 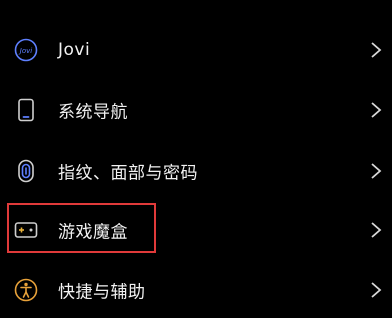 I want to click on jovi-icon: Jovi, so click(x=26, y=50).